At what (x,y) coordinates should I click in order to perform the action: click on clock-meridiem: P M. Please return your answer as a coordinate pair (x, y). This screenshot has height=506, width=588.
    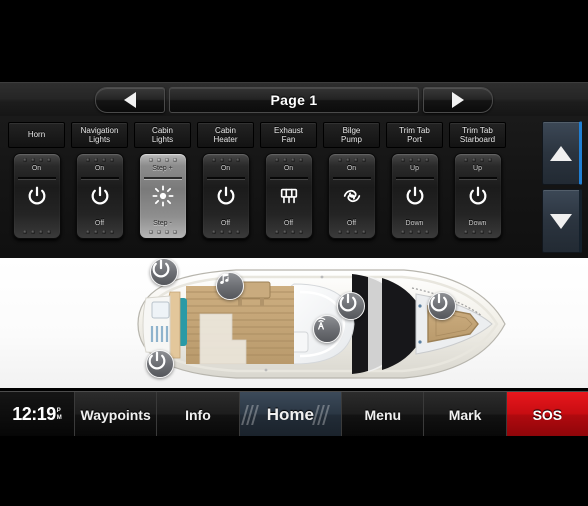
    Looking at the image, I should click on (59, 414).